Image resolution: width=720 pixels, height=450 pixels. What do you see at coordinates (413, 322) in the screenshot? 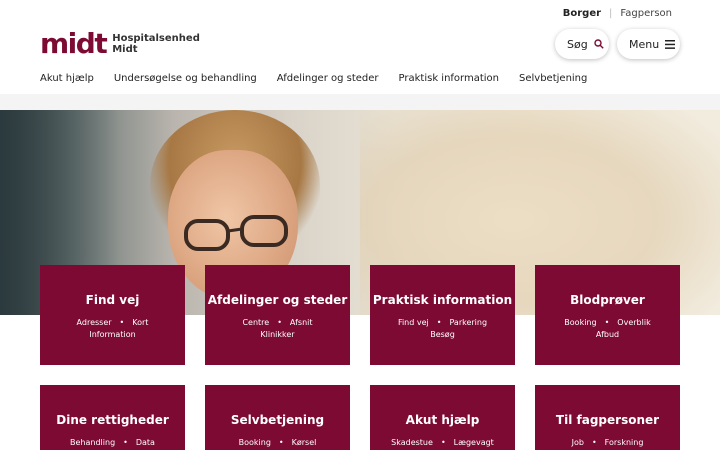
I see `tile-link: Find vej` at bounding box center [413, 322].